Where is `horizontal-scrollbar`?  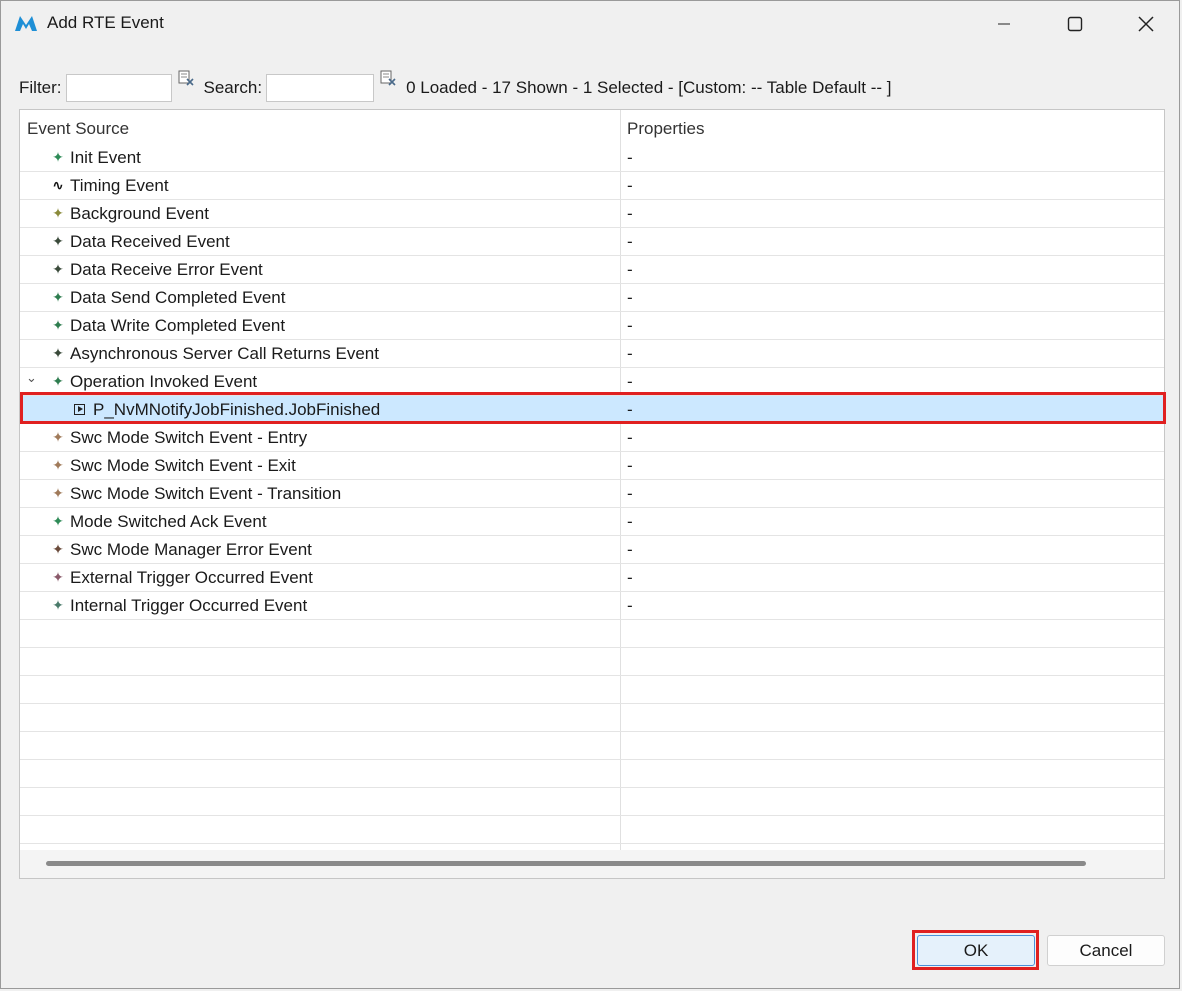
horizontal-scrollbar is located at coordinates (592, 864).